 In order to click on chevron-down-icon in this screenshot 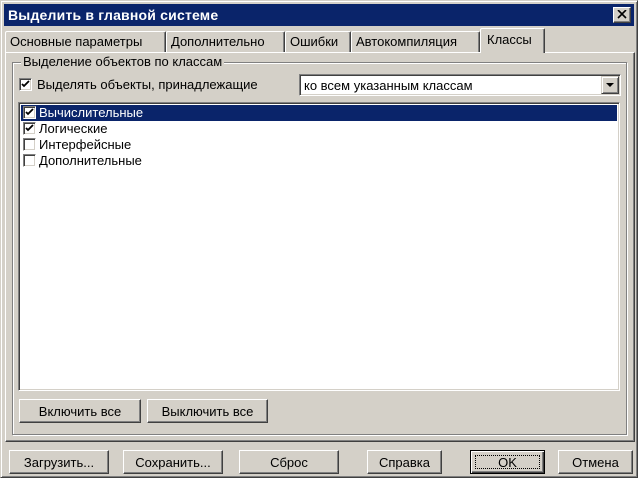, I will do `click(610, 85)`.